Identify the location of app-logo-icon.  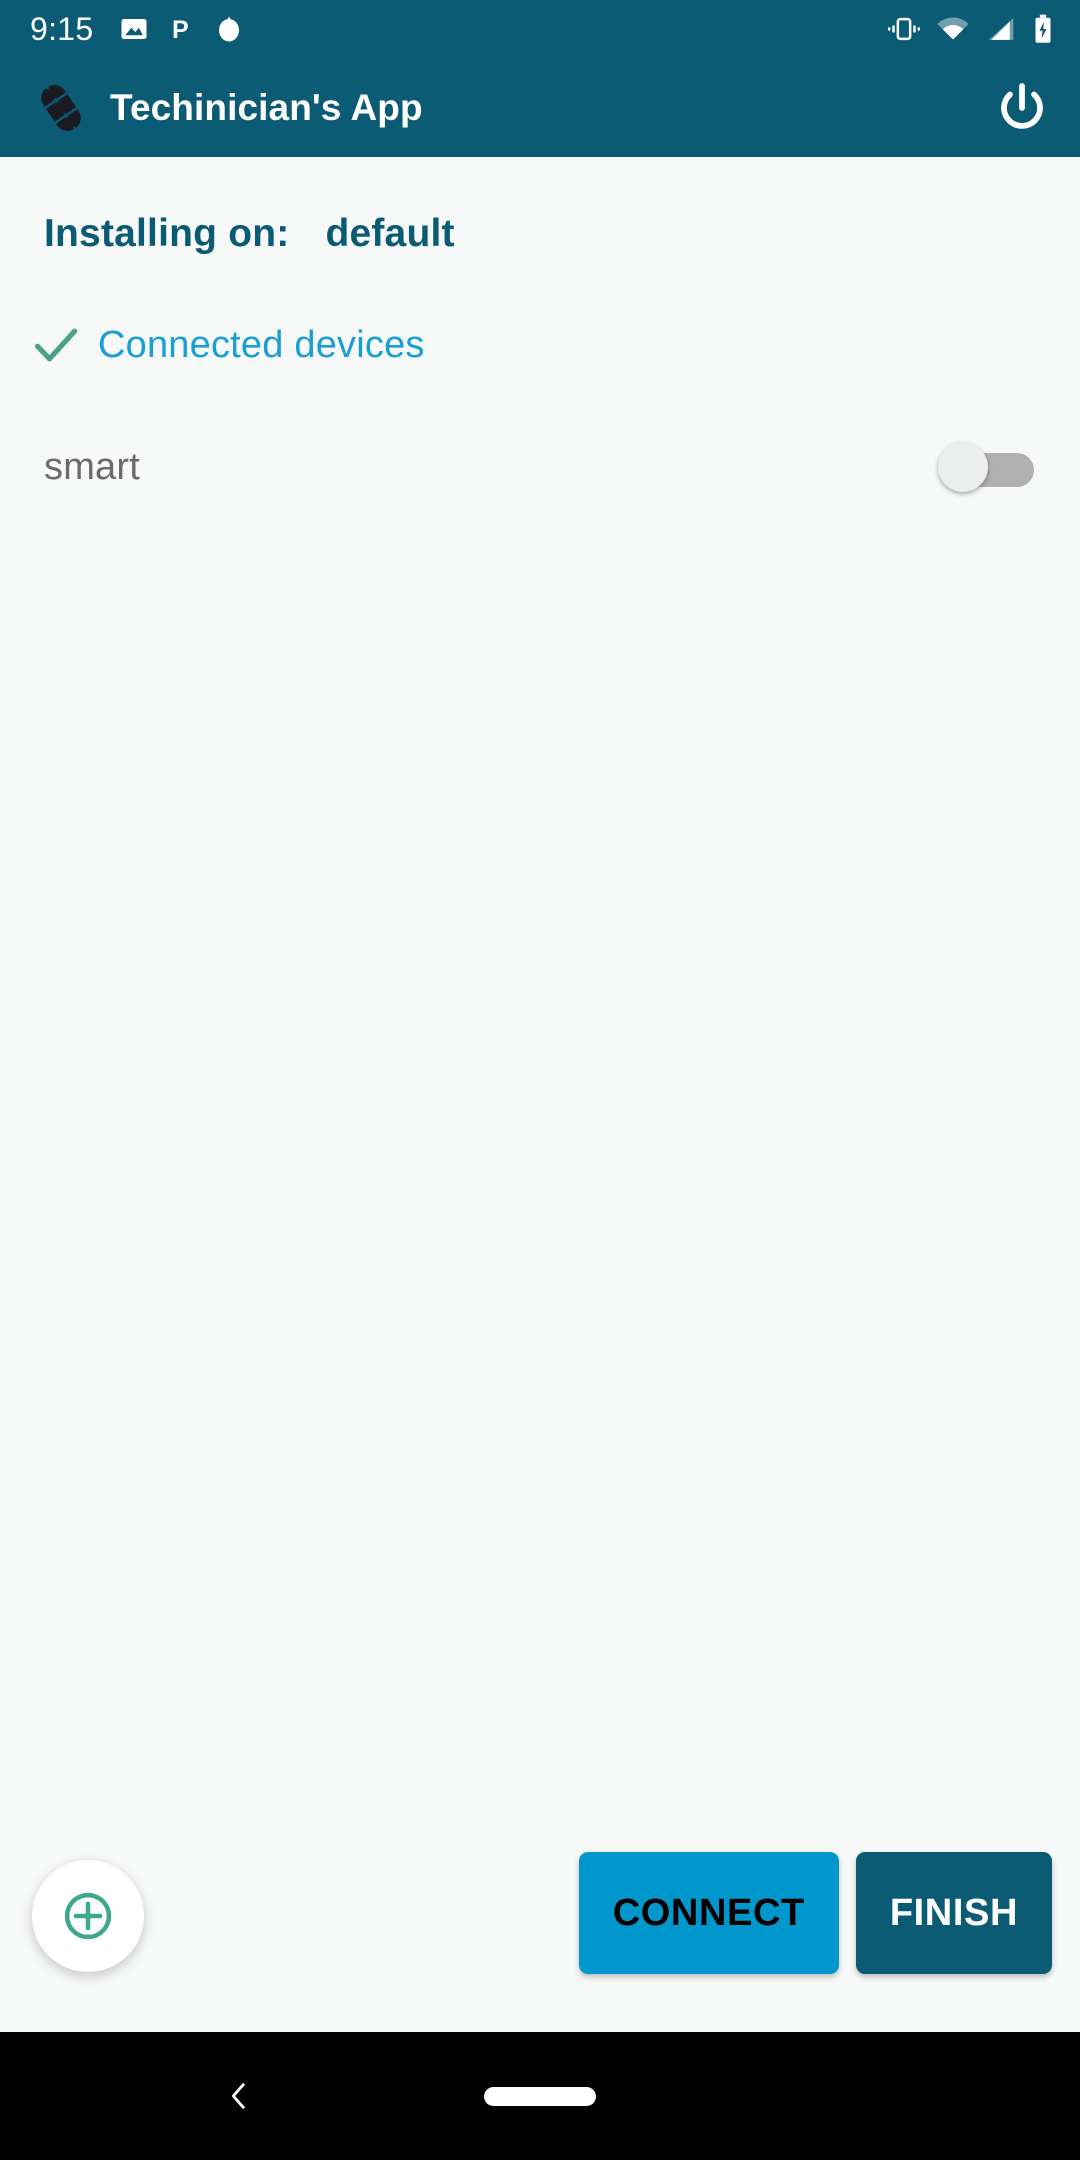
(61, 107).